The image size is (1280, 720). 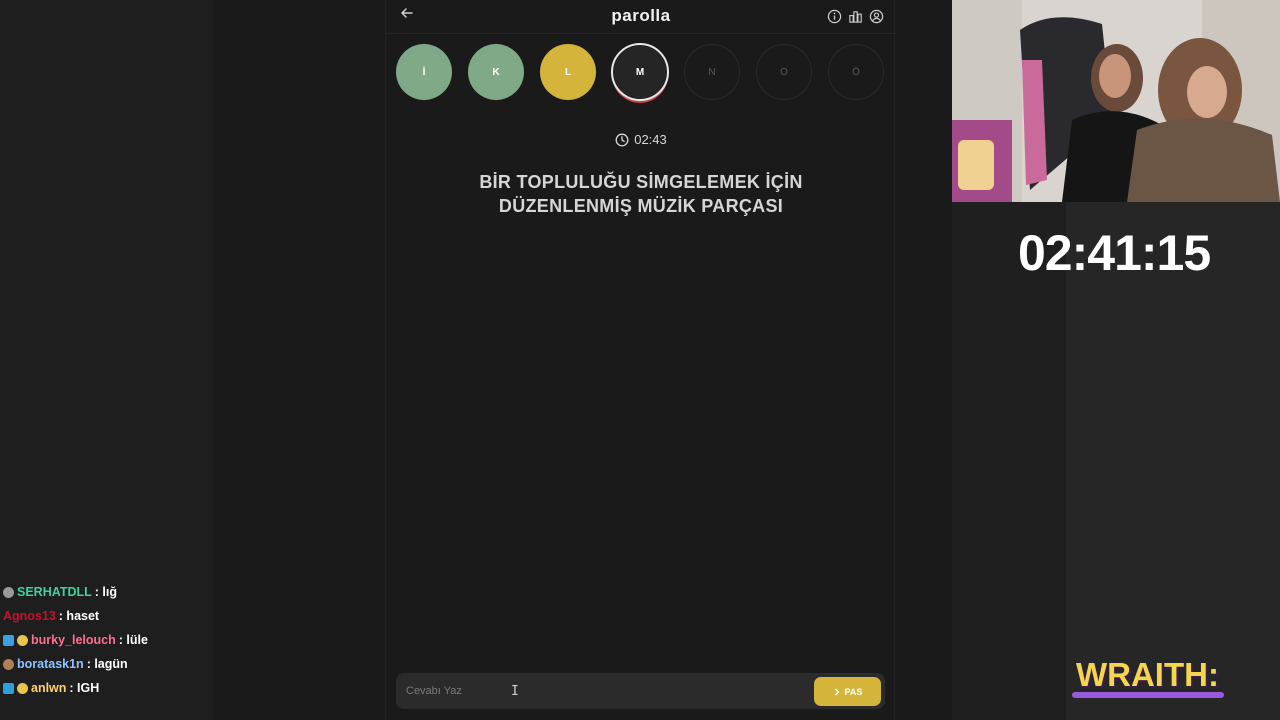 What do you see at coordinates (133, 640) in the screenshot?
I see `chat-text: : lüle` at bounding box center [133, 640].